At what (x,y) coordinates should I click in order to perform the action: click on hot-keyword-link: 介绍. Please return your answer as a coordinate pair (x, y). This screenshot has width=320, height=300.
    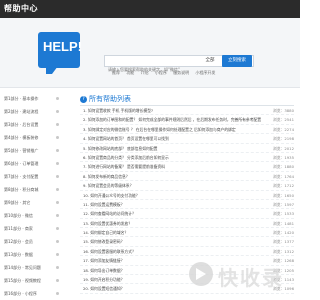
    Looking at the image, I should click on (145, 72).